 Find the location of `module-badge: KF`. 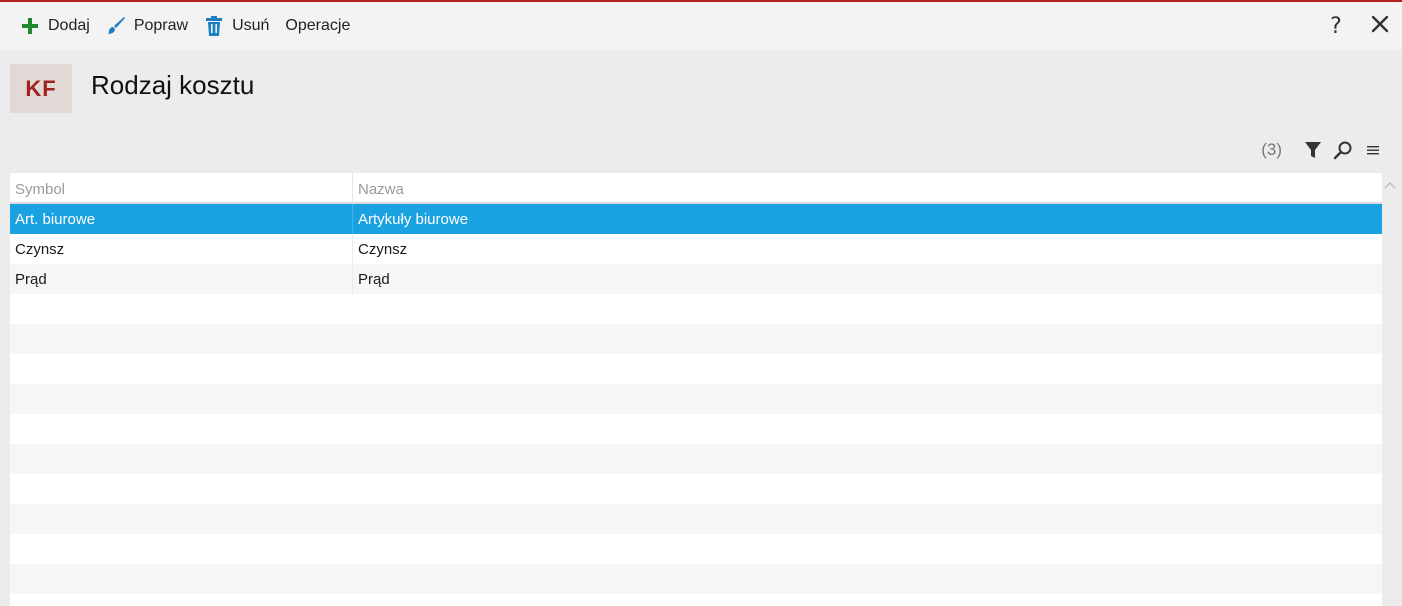

module-badge: KF is located at coordinates (41, 88).